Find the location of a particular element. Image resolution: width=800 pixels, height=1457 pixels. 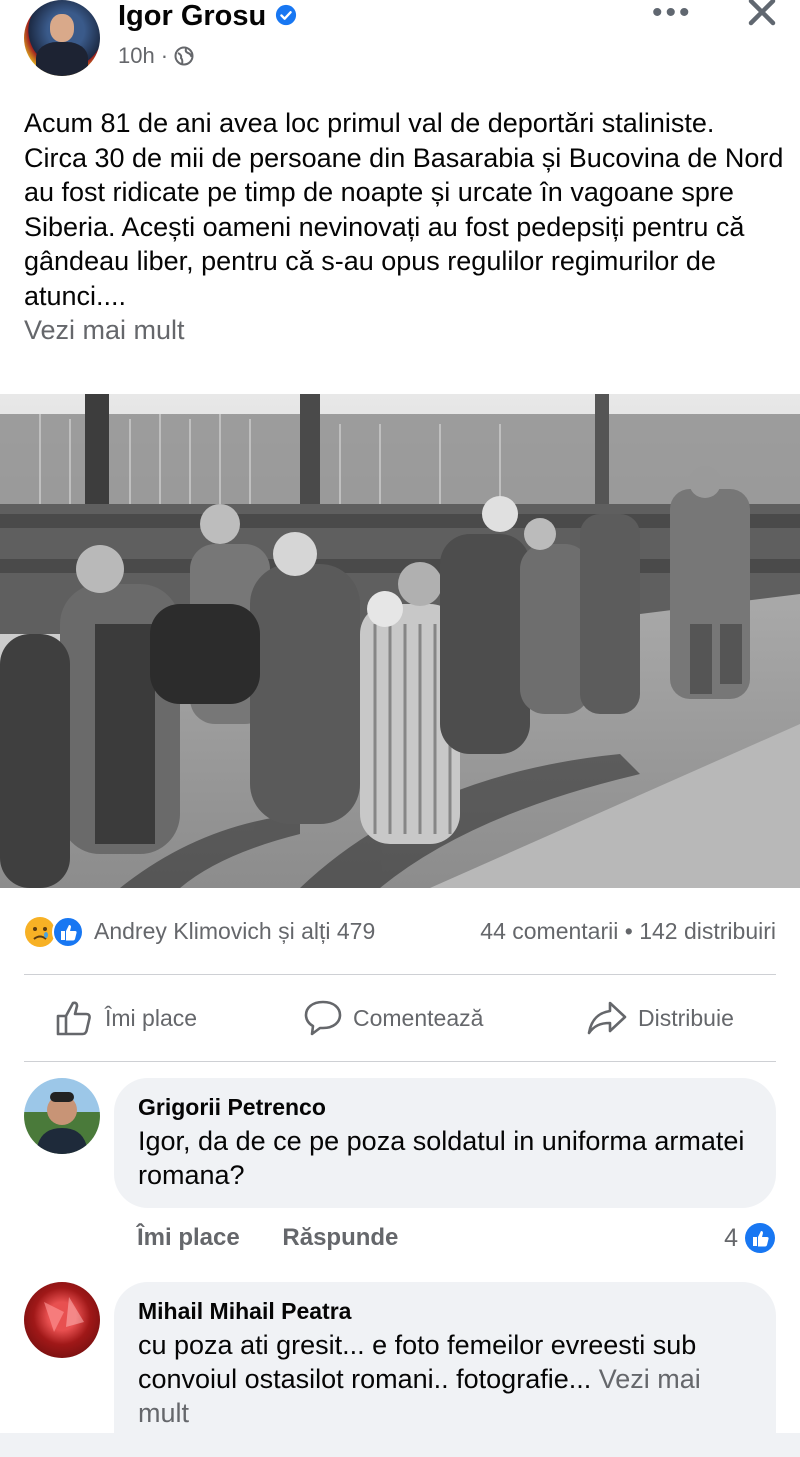

reaction-icons is located at coordinates (54, 932).